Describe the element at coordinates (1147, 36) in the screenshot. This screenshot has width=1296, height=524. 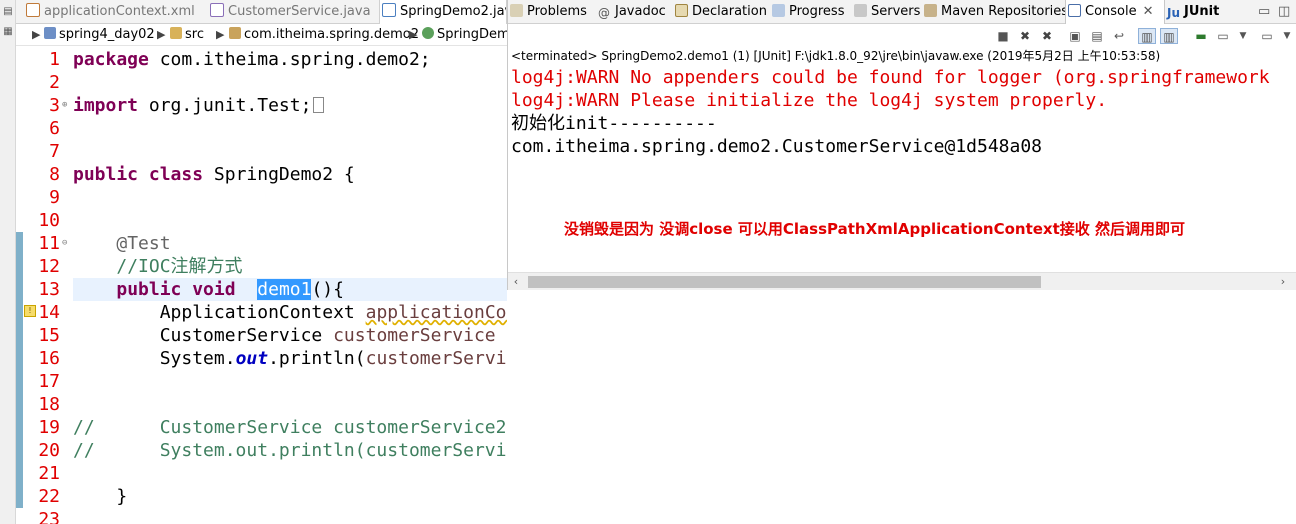
I see `show-stdout-icon: ▥` at that location.